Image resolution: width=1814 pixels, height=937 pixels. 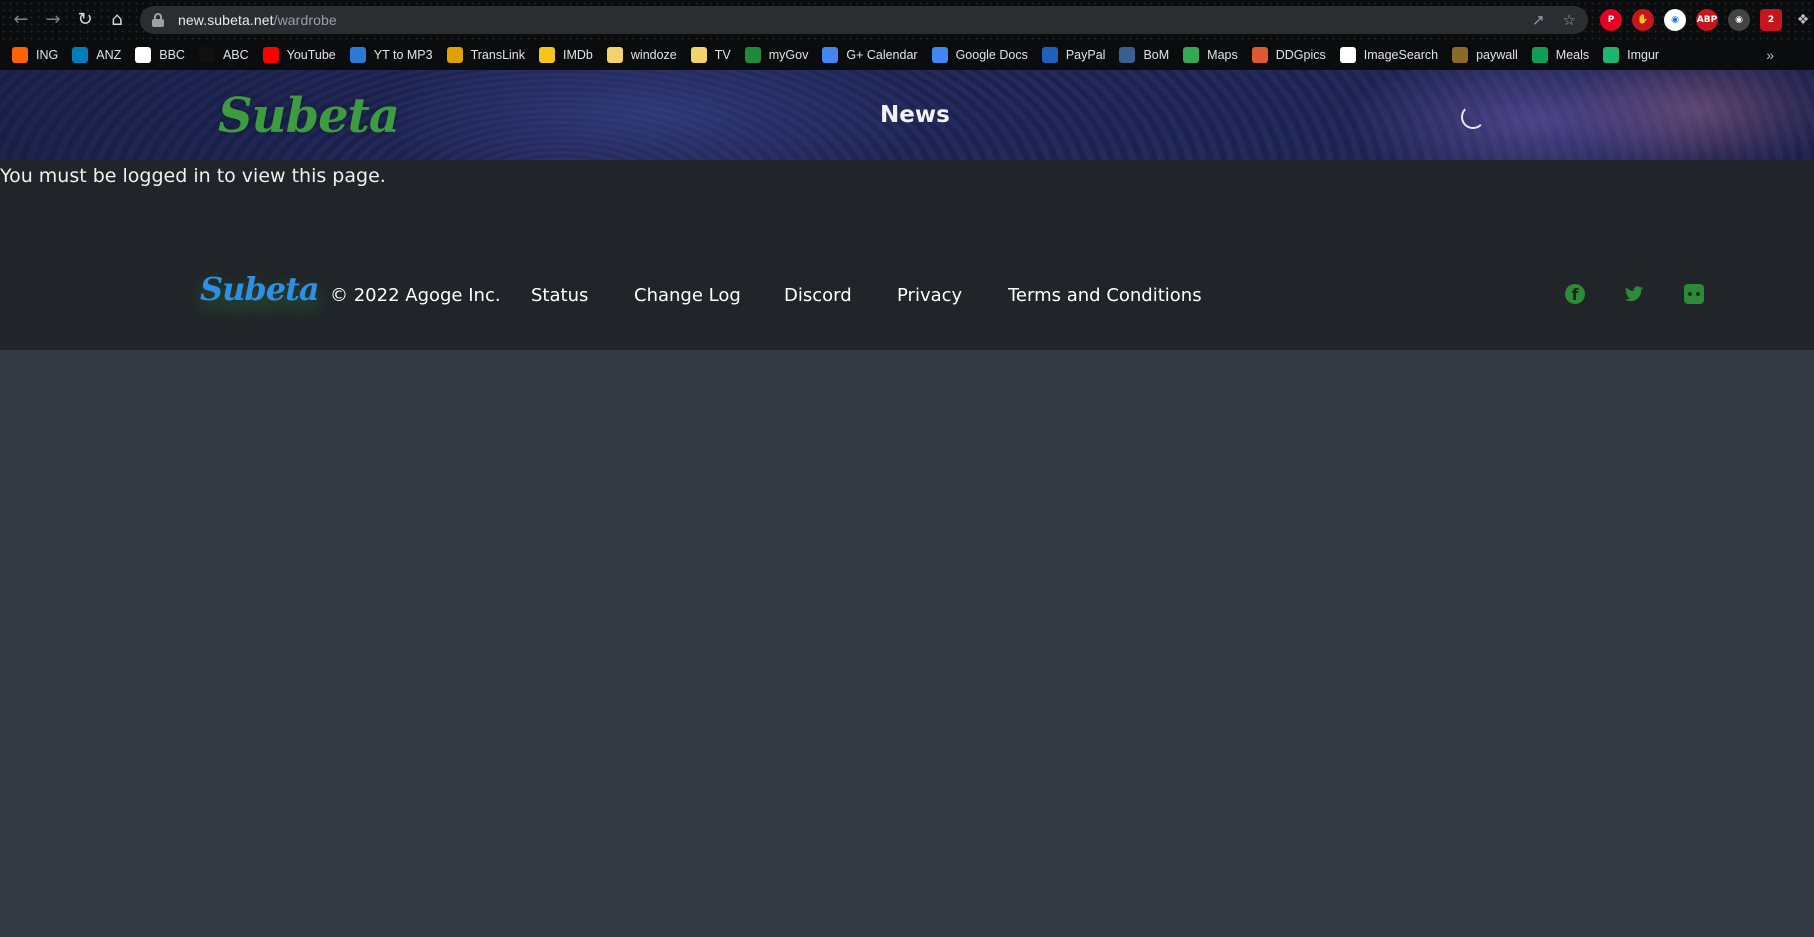 I want to click on bookmark-imgur: Imgur, so click(x=1631, y=55).